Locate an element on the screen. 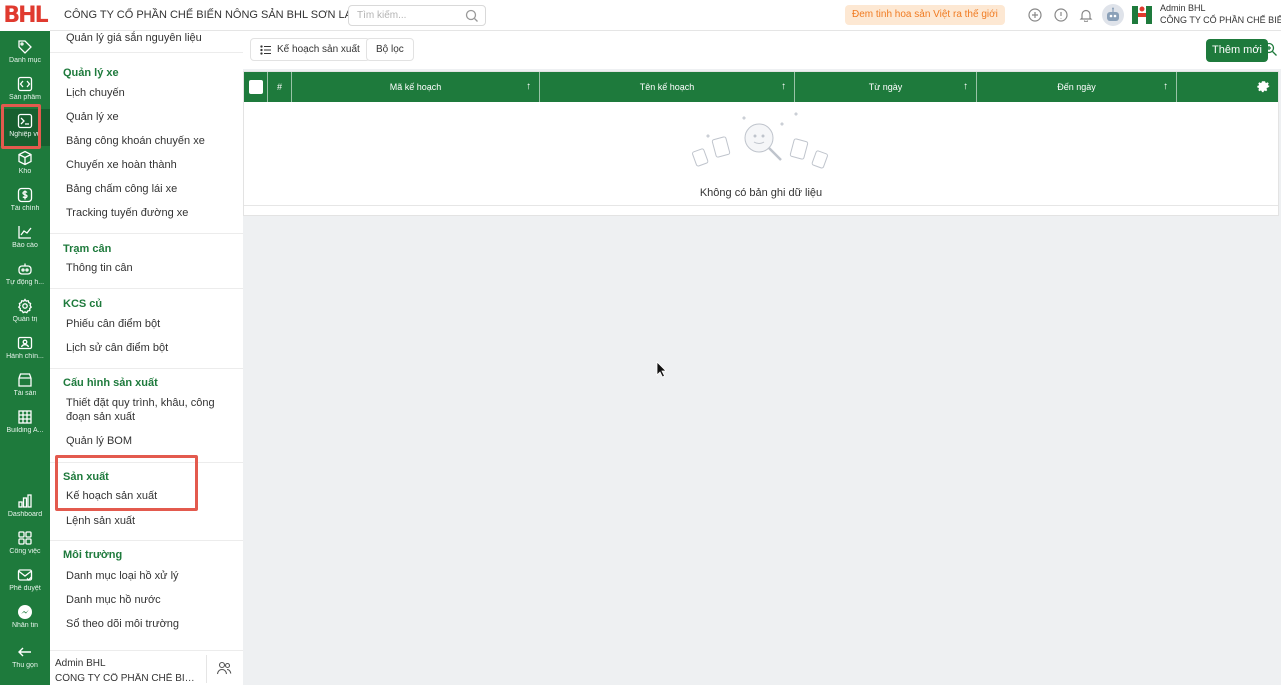  search-box is located at coordinates (417, 15).